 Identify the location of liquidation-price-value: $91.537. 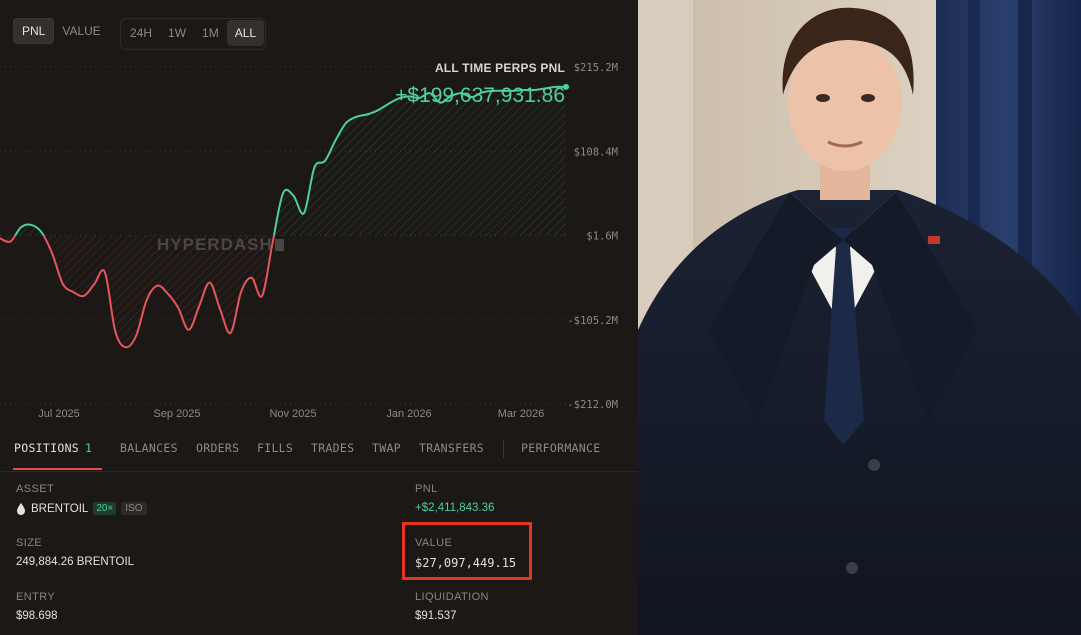
(436, 616).